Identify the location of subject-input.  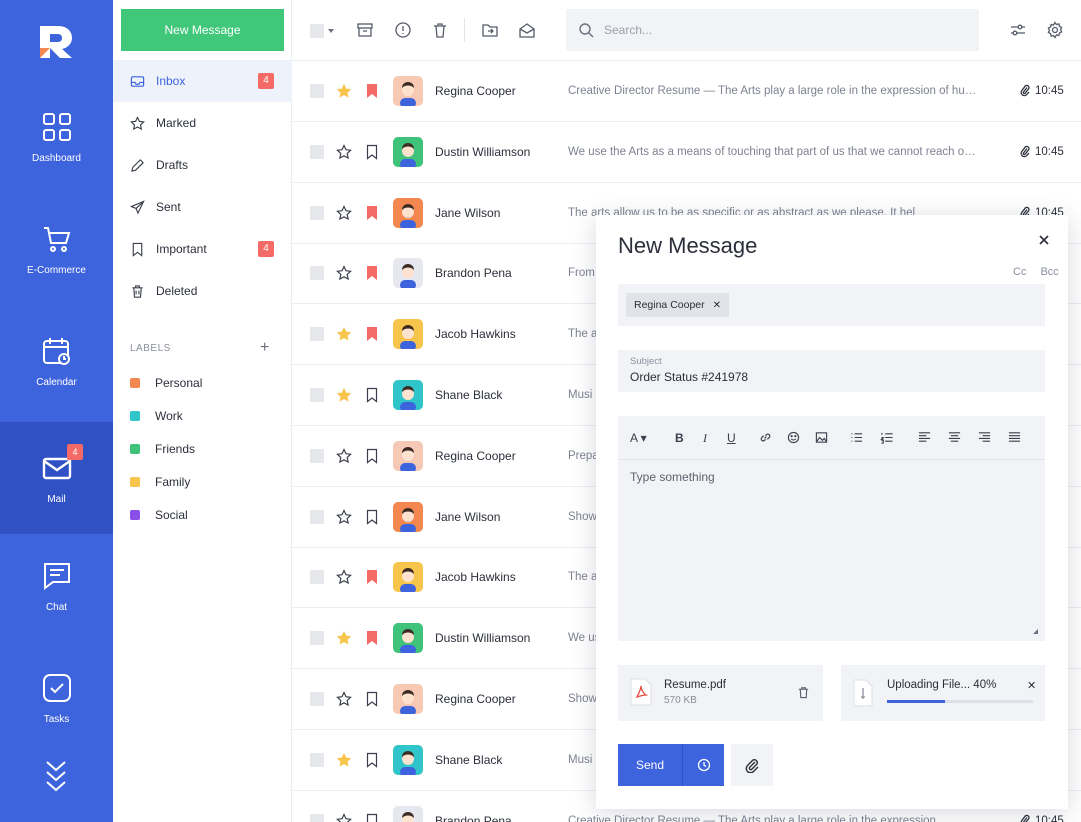
(830, 377).